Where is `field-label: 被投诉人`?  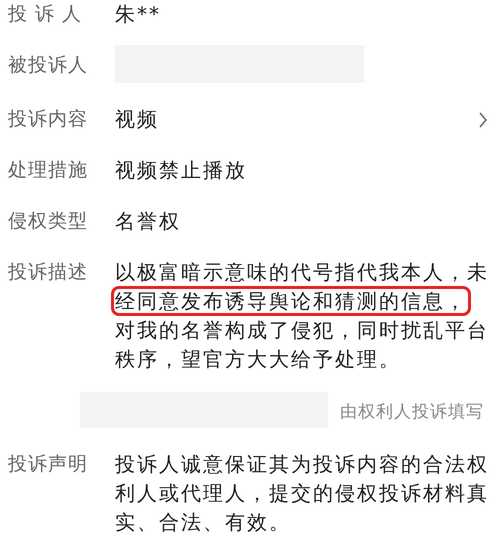
field-label: 被投诉人 is located at coordinates (48, 65).